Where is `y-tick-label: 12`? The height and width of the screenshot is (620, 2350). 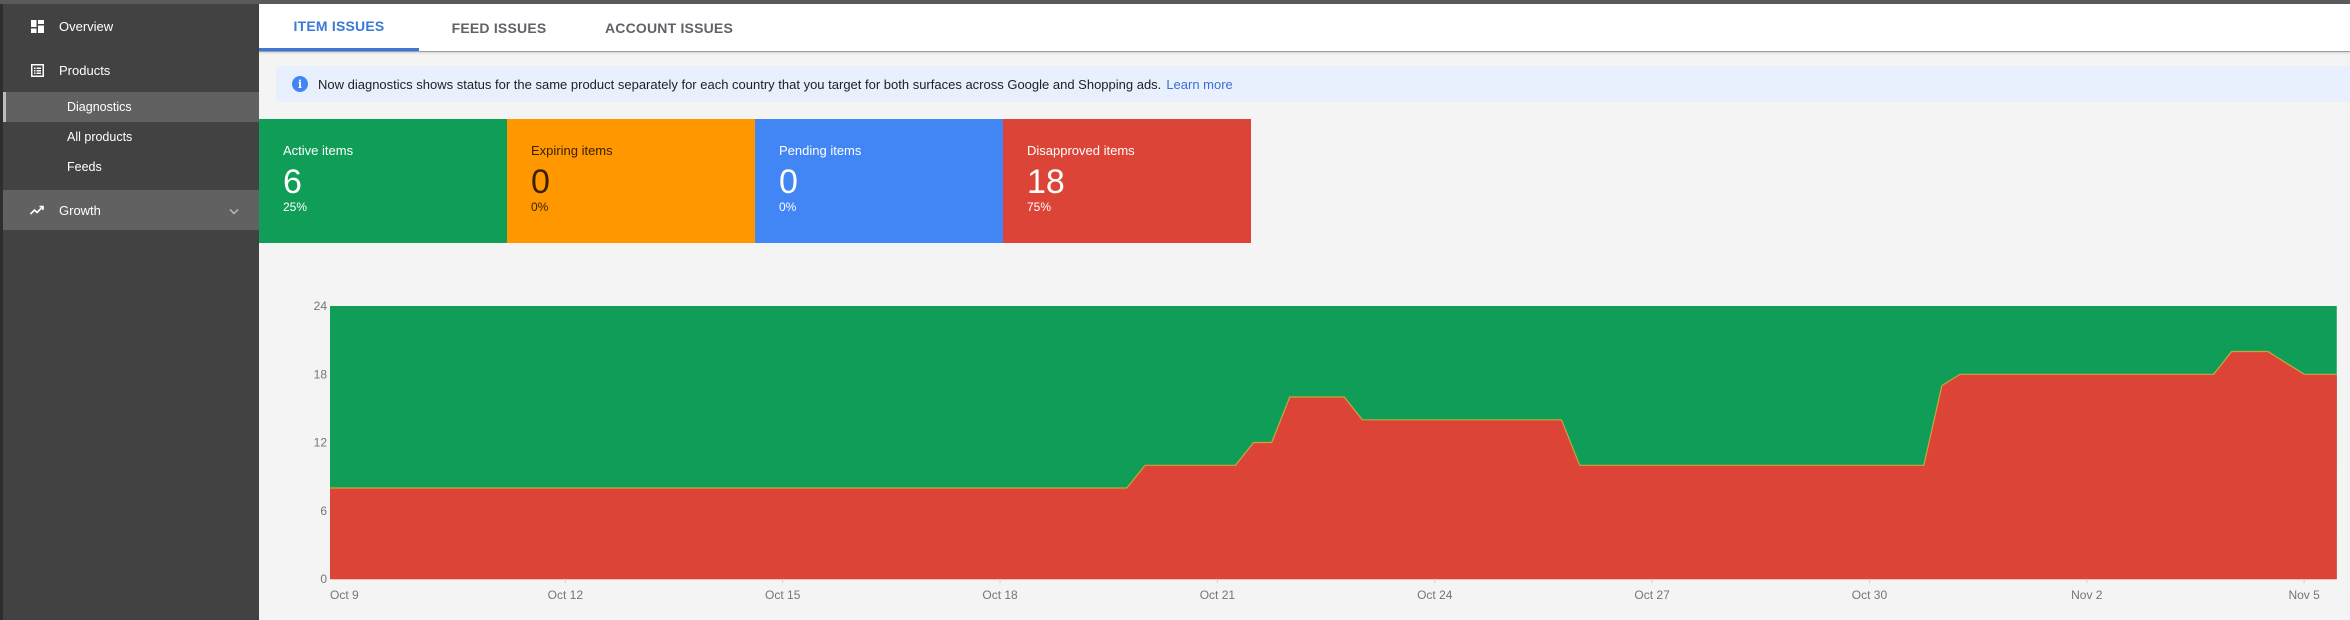
y-tick-label: 12 is located at coordinates (321, 443).